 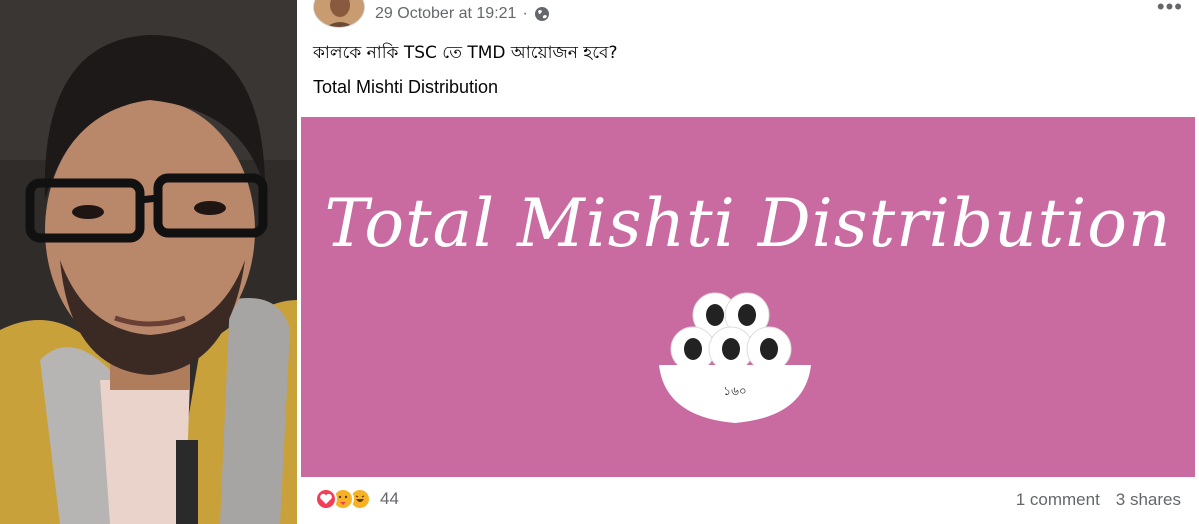 I want to click on comments-link: 1 comment, so click(x=1058, y=500).